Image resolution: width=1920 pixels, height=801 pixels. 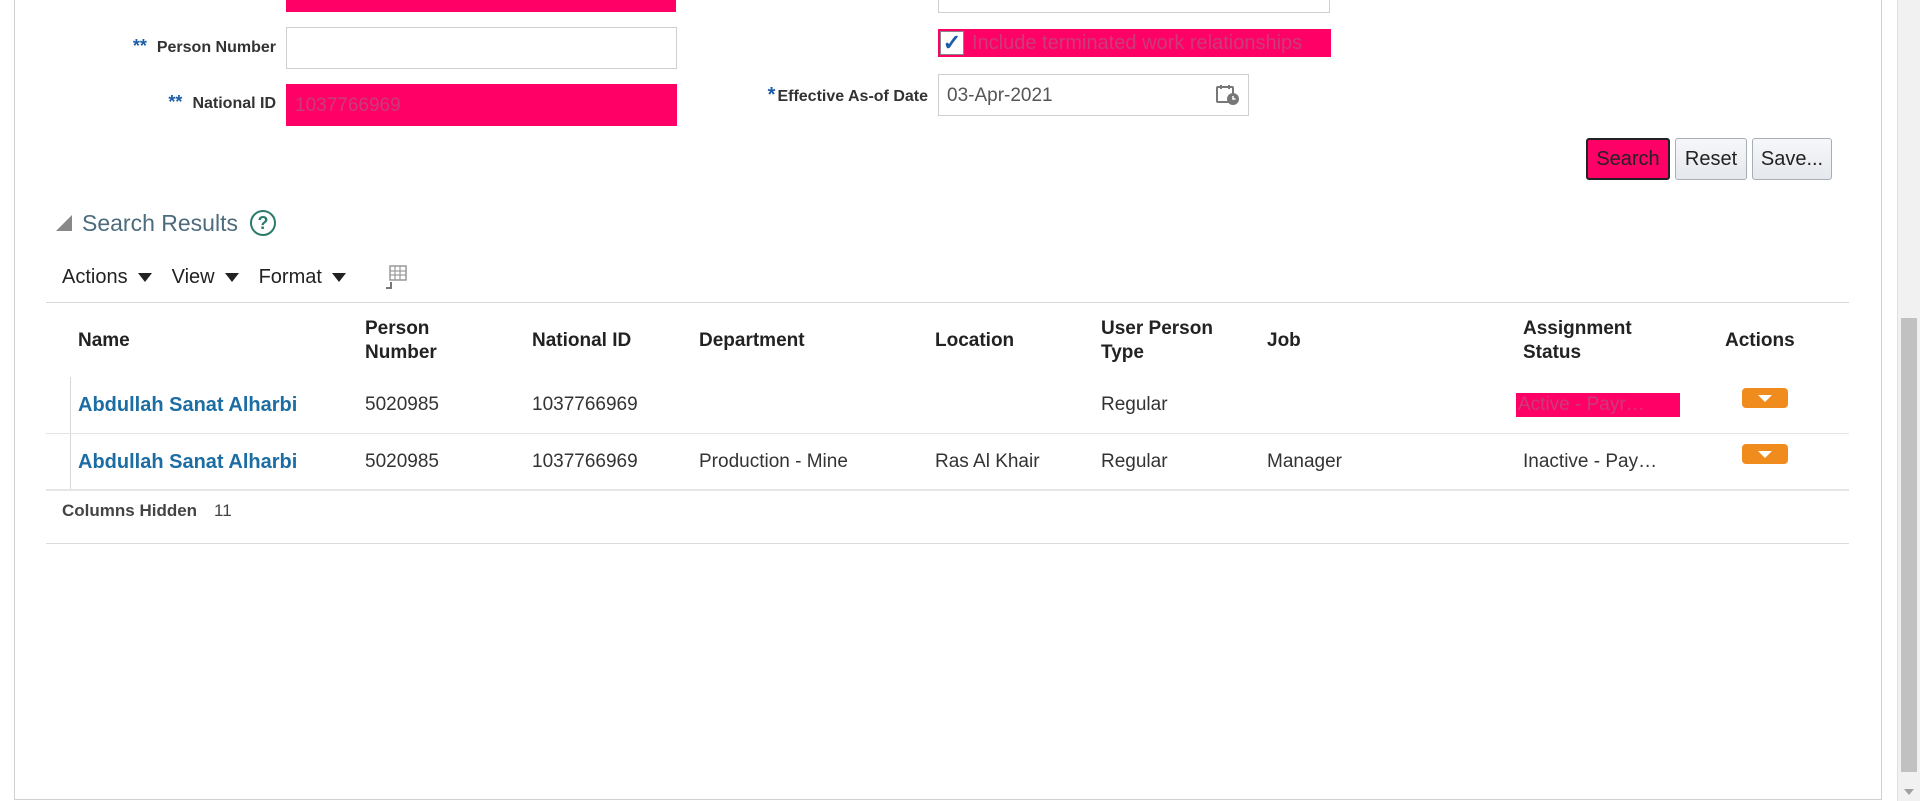 What do you see at coordinates (947, 516) in the screenshot?
I see `columns-hidden-bar: Columns Hidden 11` at bounding box center [947, 516].